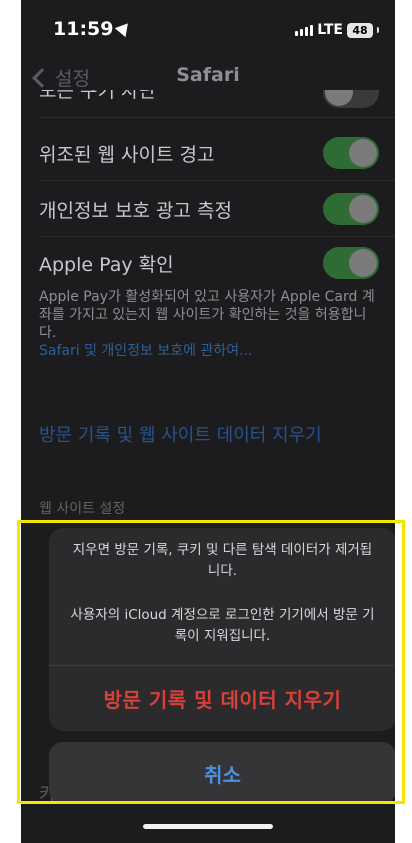 The image size is (412, 843). I want to click on settings-row-block-cookies: 모든 쿠키 차단, so click(208, 104).